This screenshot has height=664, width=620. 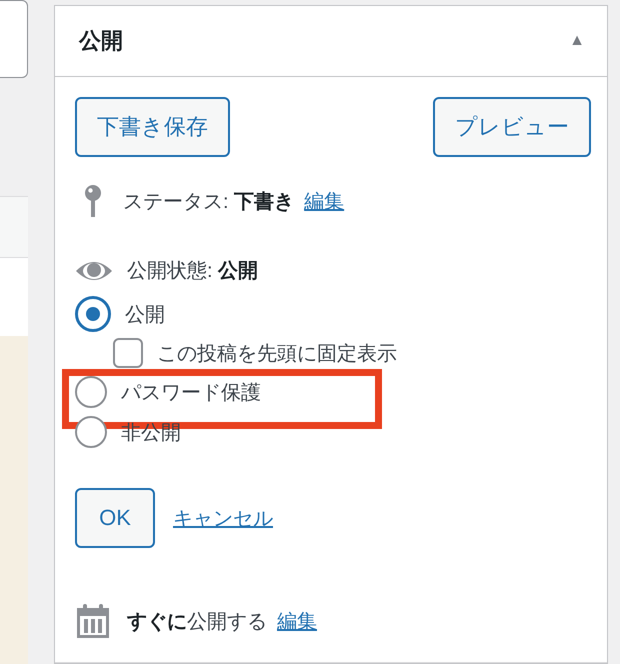 What do you see at coordinates (145, 315) in the screenshot?
I see `option-label: 公開` at bounding box center [145, 315].